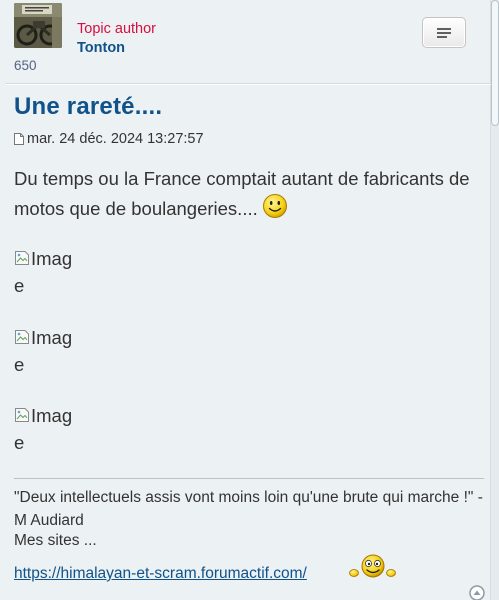 The image size is (499, 600). Describe the element at coordinates (38, 25) in the screenshot. I see `author-avatar` at that location.